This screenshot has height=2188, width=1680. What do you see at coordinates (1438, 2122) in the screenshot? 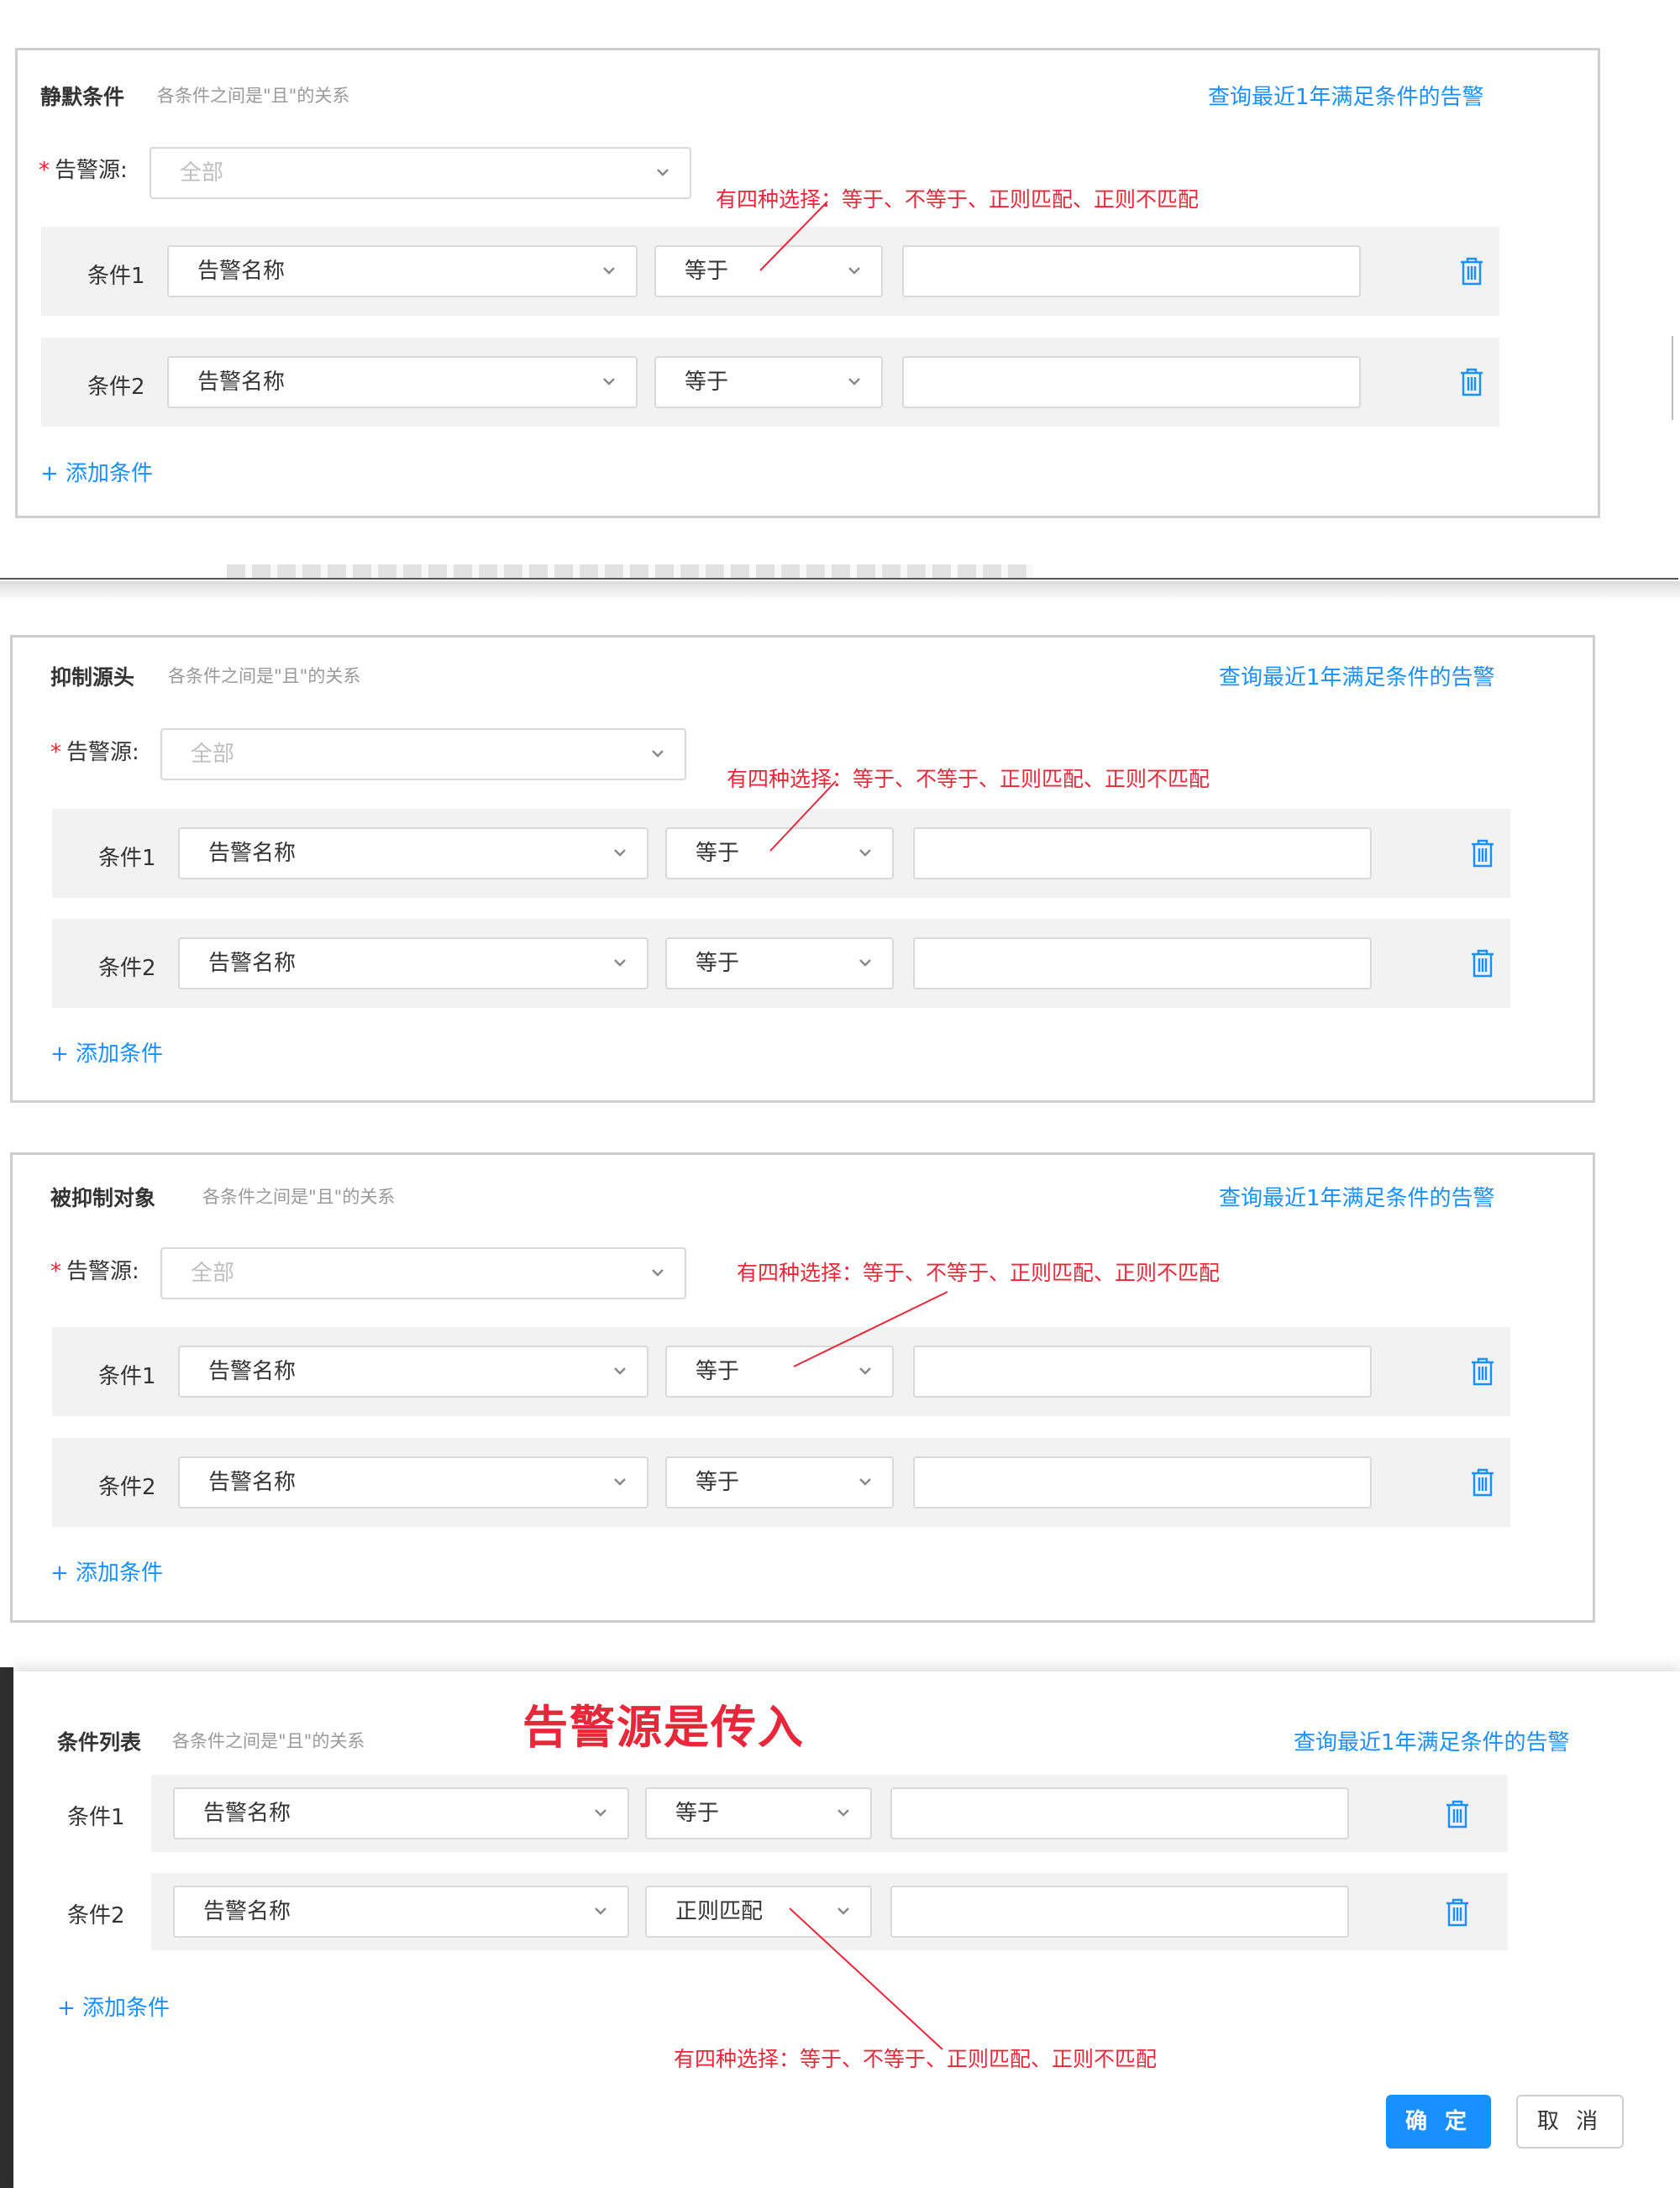
I see `confirm-button: 确 定` at bounding box center [1438, 2122].